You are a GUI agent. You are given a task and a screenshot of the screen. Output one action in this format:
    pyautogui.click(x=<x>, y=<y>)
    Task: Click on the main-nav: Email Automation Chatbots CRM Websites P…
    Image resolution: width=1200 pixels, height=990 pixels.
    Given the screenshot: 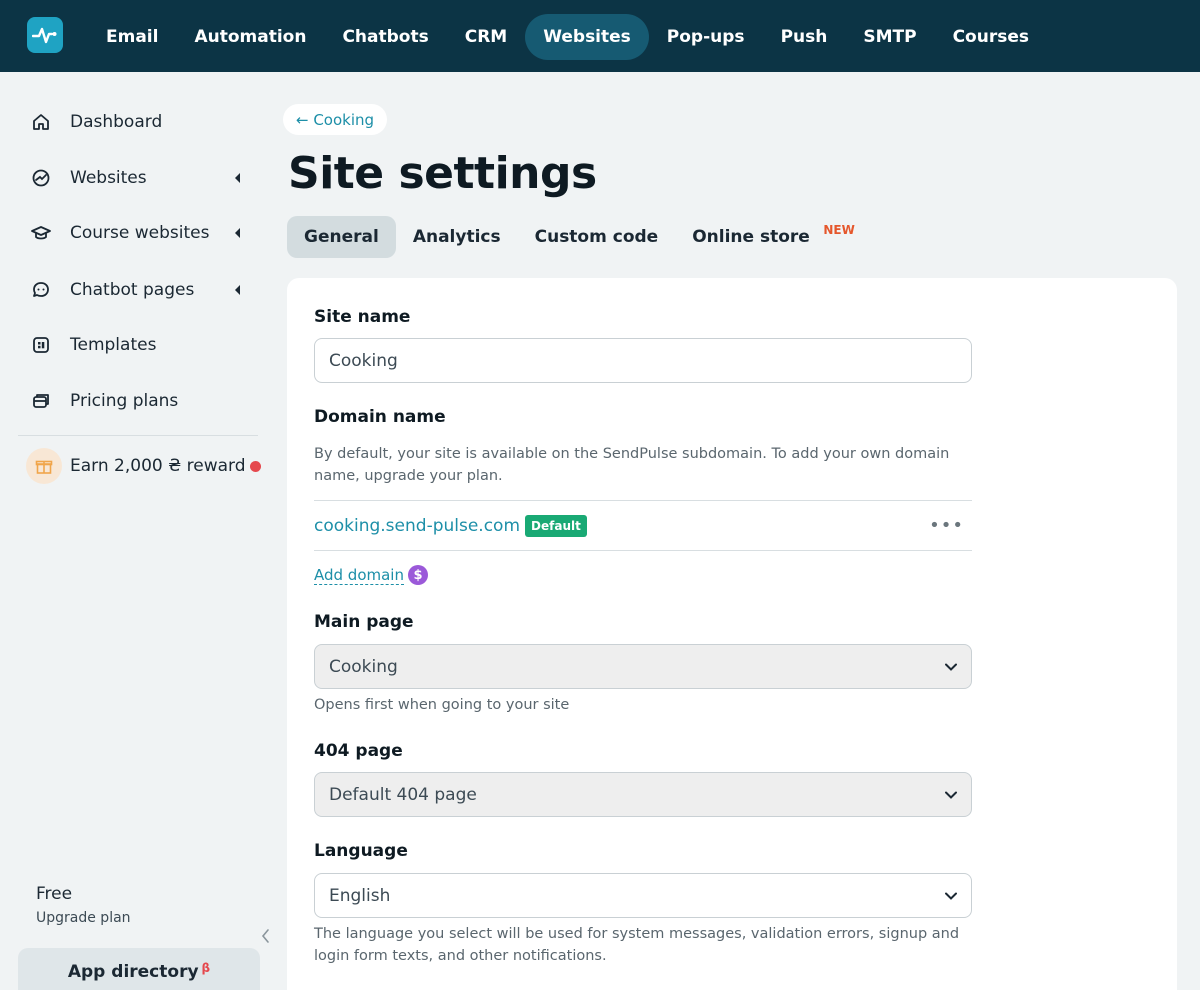 What is the action you would take?
    pyautogui.click(x=567, y=37)
    